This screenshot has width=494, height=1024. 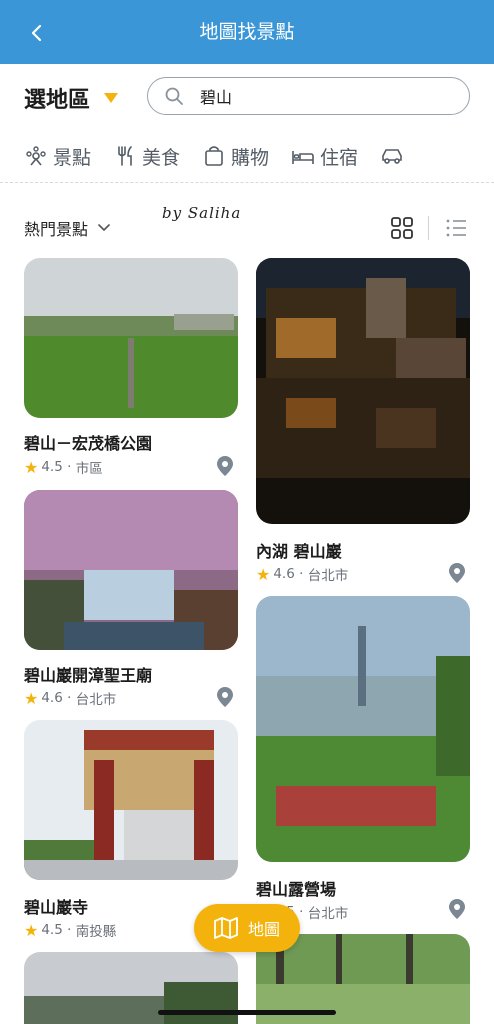 I want to click on attraction-name: 碧山巖開漳聖王廟, so click(x=88, y=675).